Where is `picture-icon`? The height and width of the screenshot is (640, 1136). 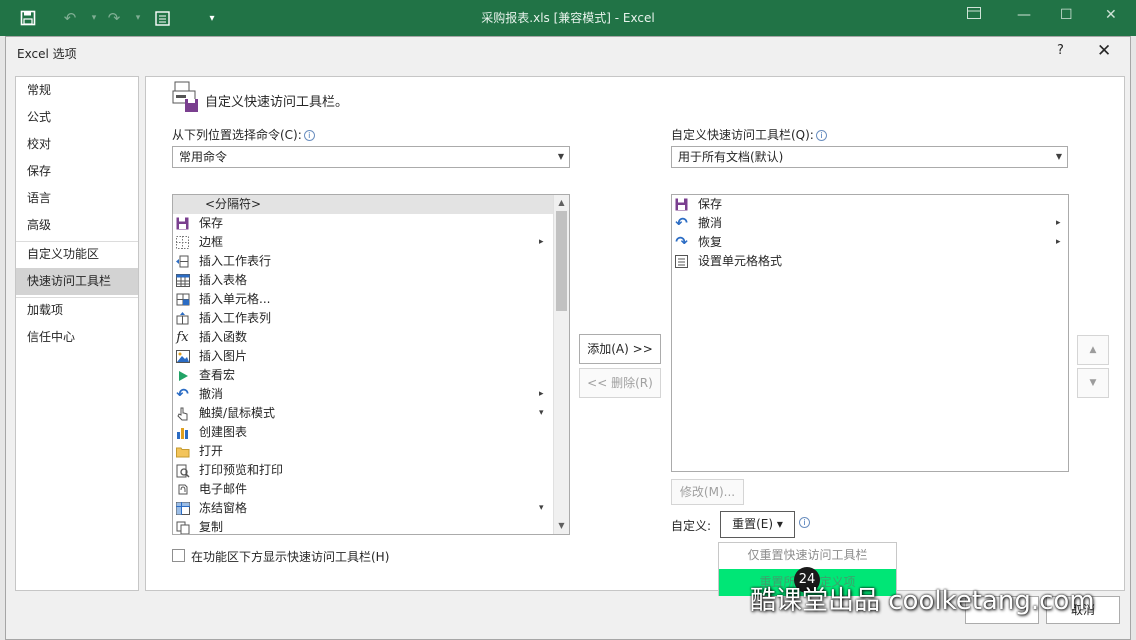 picture-icon is located at coordinates (182, 356).